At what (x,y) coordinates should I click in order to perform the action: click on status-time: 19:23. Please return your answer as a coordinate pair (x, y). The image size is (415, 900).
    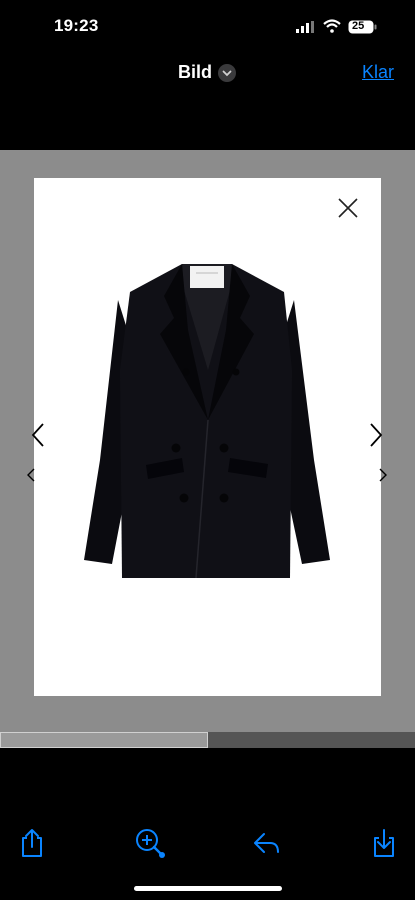
    Looking at the image, I should click on (76, 25).